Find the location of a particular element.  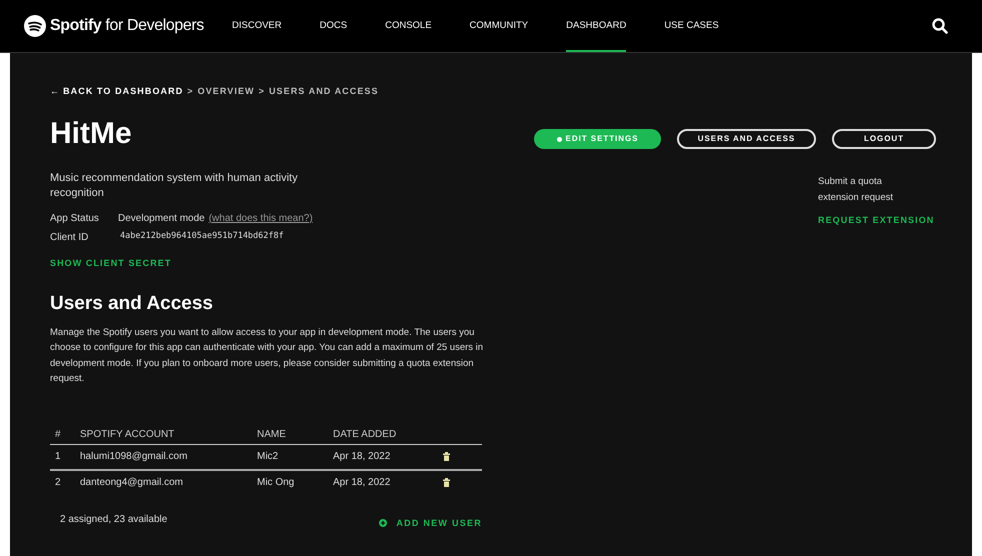

table-cell: 2 is located at coordinates (65, 482).